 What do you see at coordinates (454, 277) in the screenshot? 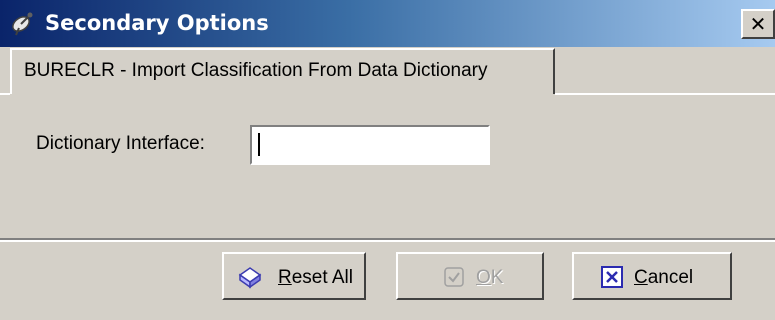
I see `check-icon` at bounding box center [454, 277].